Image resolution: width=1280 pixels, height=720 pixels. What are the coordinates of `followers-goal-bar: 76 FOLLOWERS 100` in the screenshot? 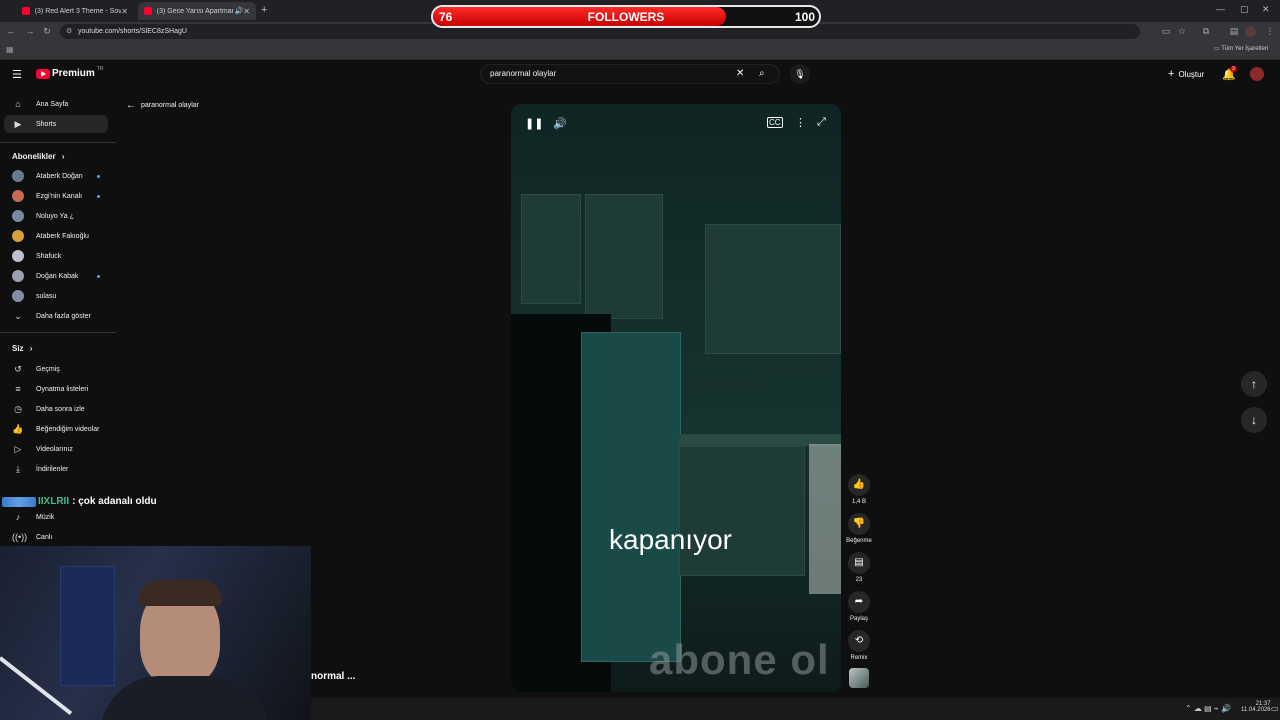 It's located at (626, 16).